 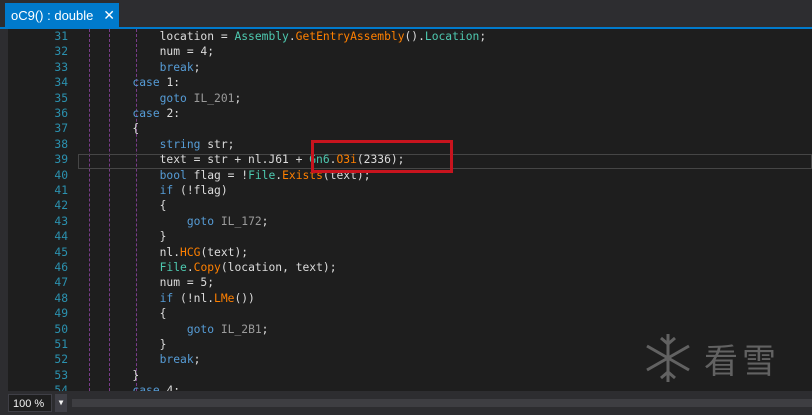 What do you see at coordinates (61, 190) in the screenshot?
I see `line-number: 41` at bounding box center [61, 190].